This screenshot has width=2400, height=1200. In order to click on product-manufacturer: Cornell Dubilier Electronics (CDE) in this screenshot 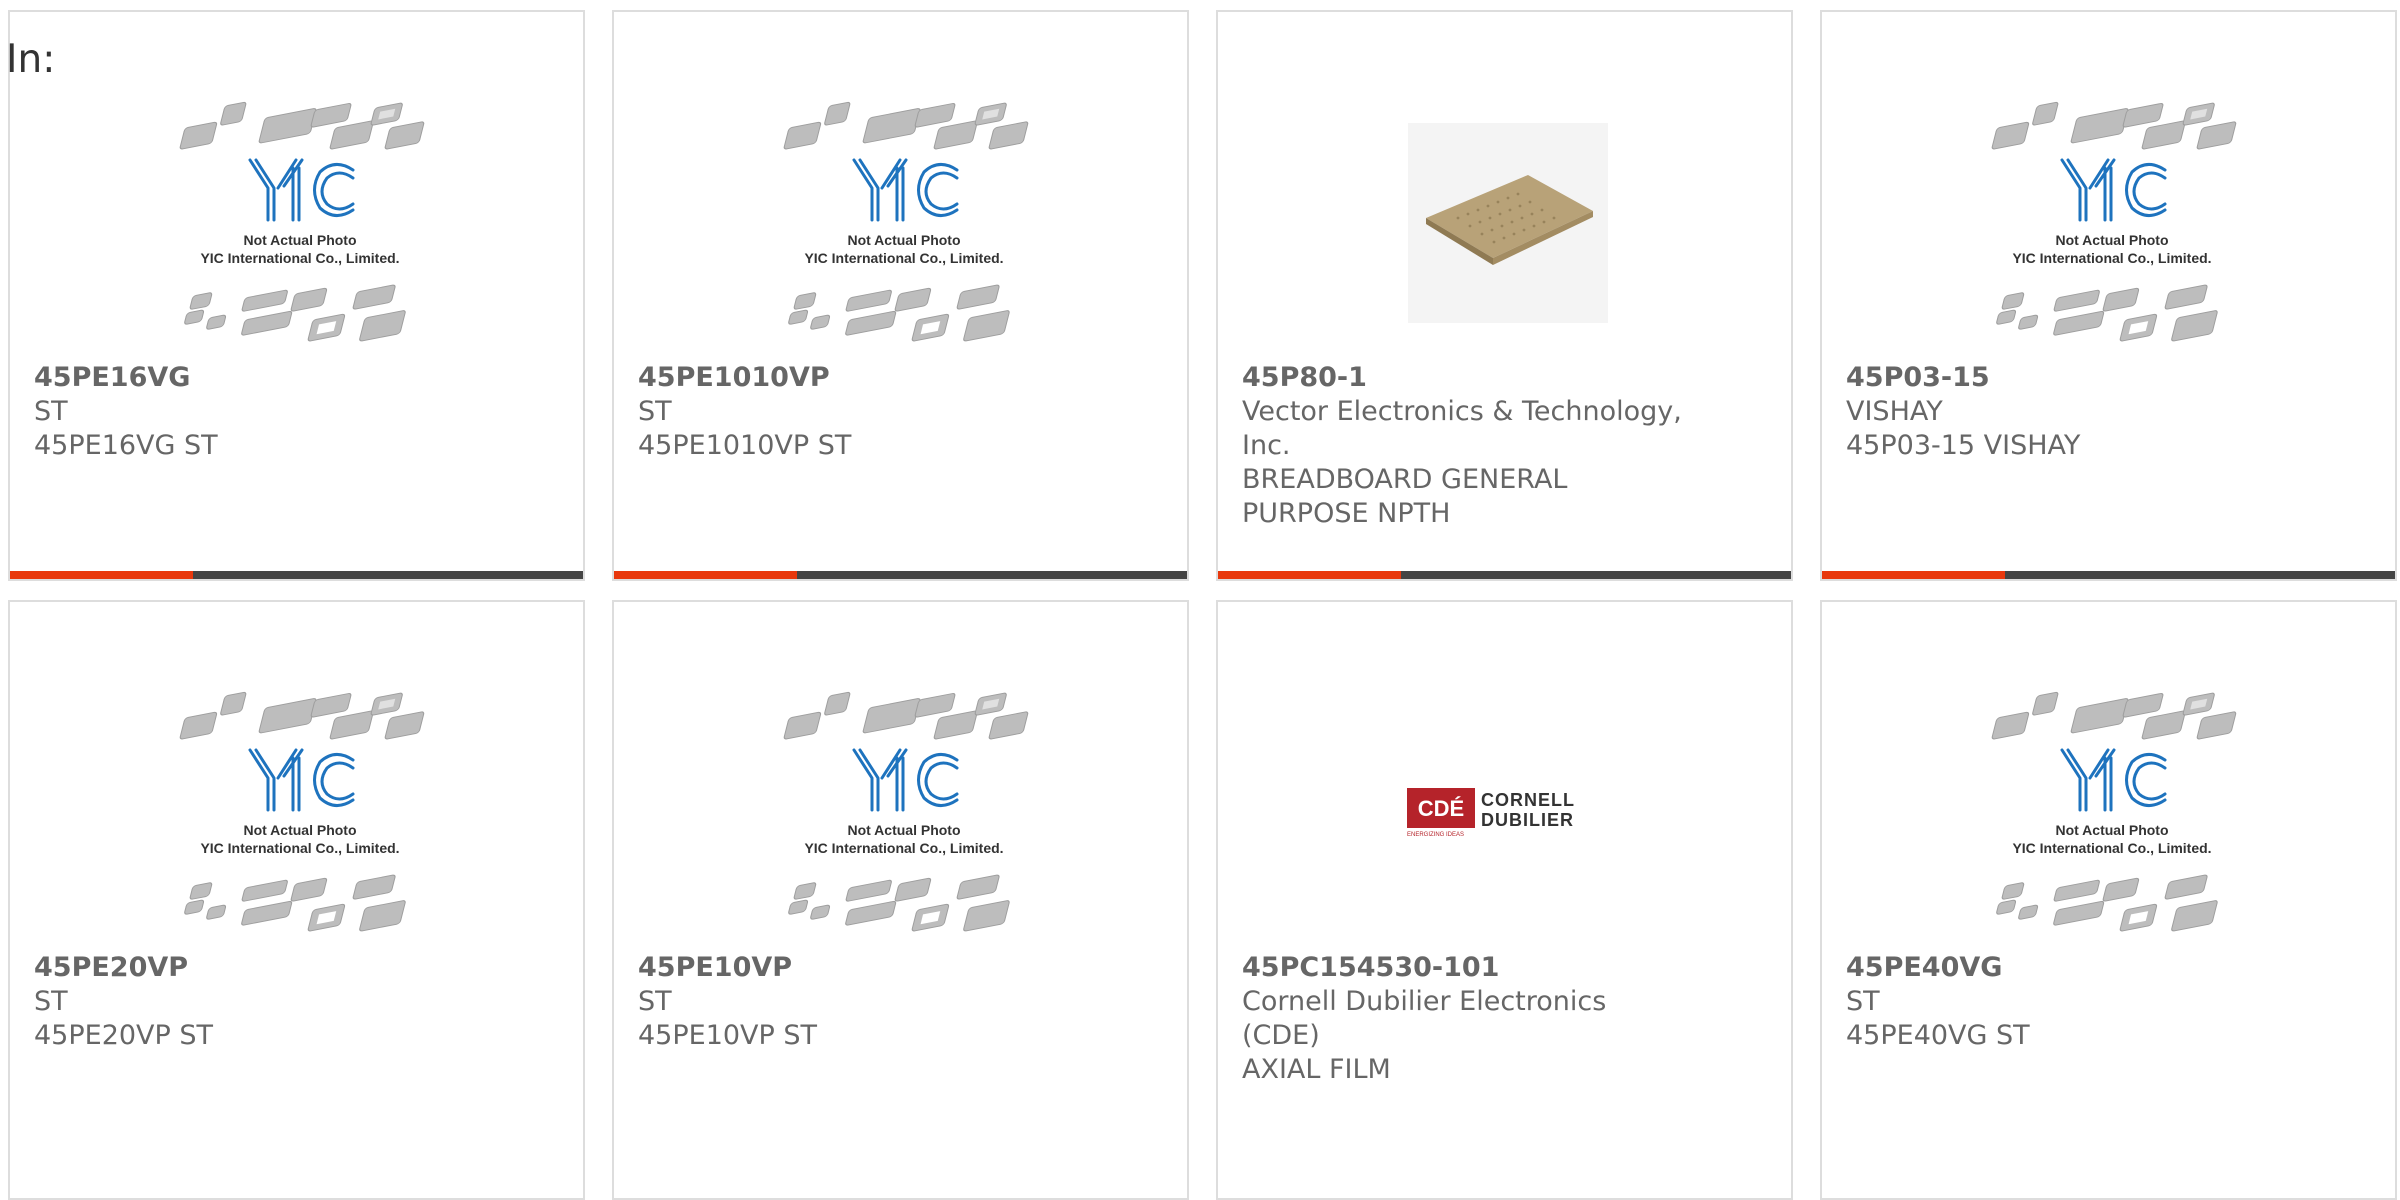, I will do `click(1424, 1018)`.